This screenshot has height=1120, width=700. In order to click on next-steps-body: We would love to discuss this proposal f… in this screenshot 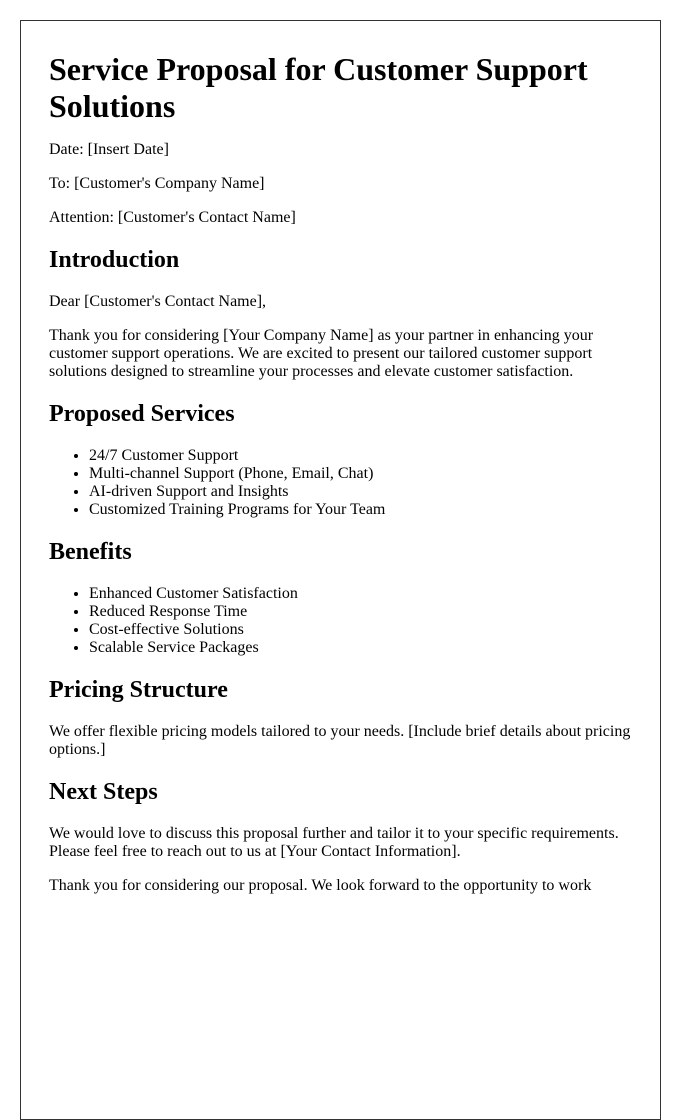, I will do `click(334, 842)`.